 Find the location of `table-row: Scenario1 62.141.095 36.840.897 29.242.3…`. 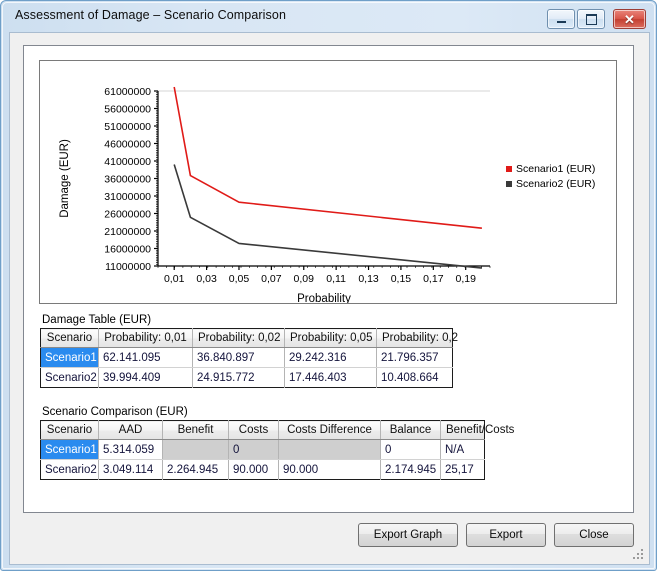

table-row: Scenario1 62.141.095 36.840.897 29.242.3… is located at coordinates (246, 357).